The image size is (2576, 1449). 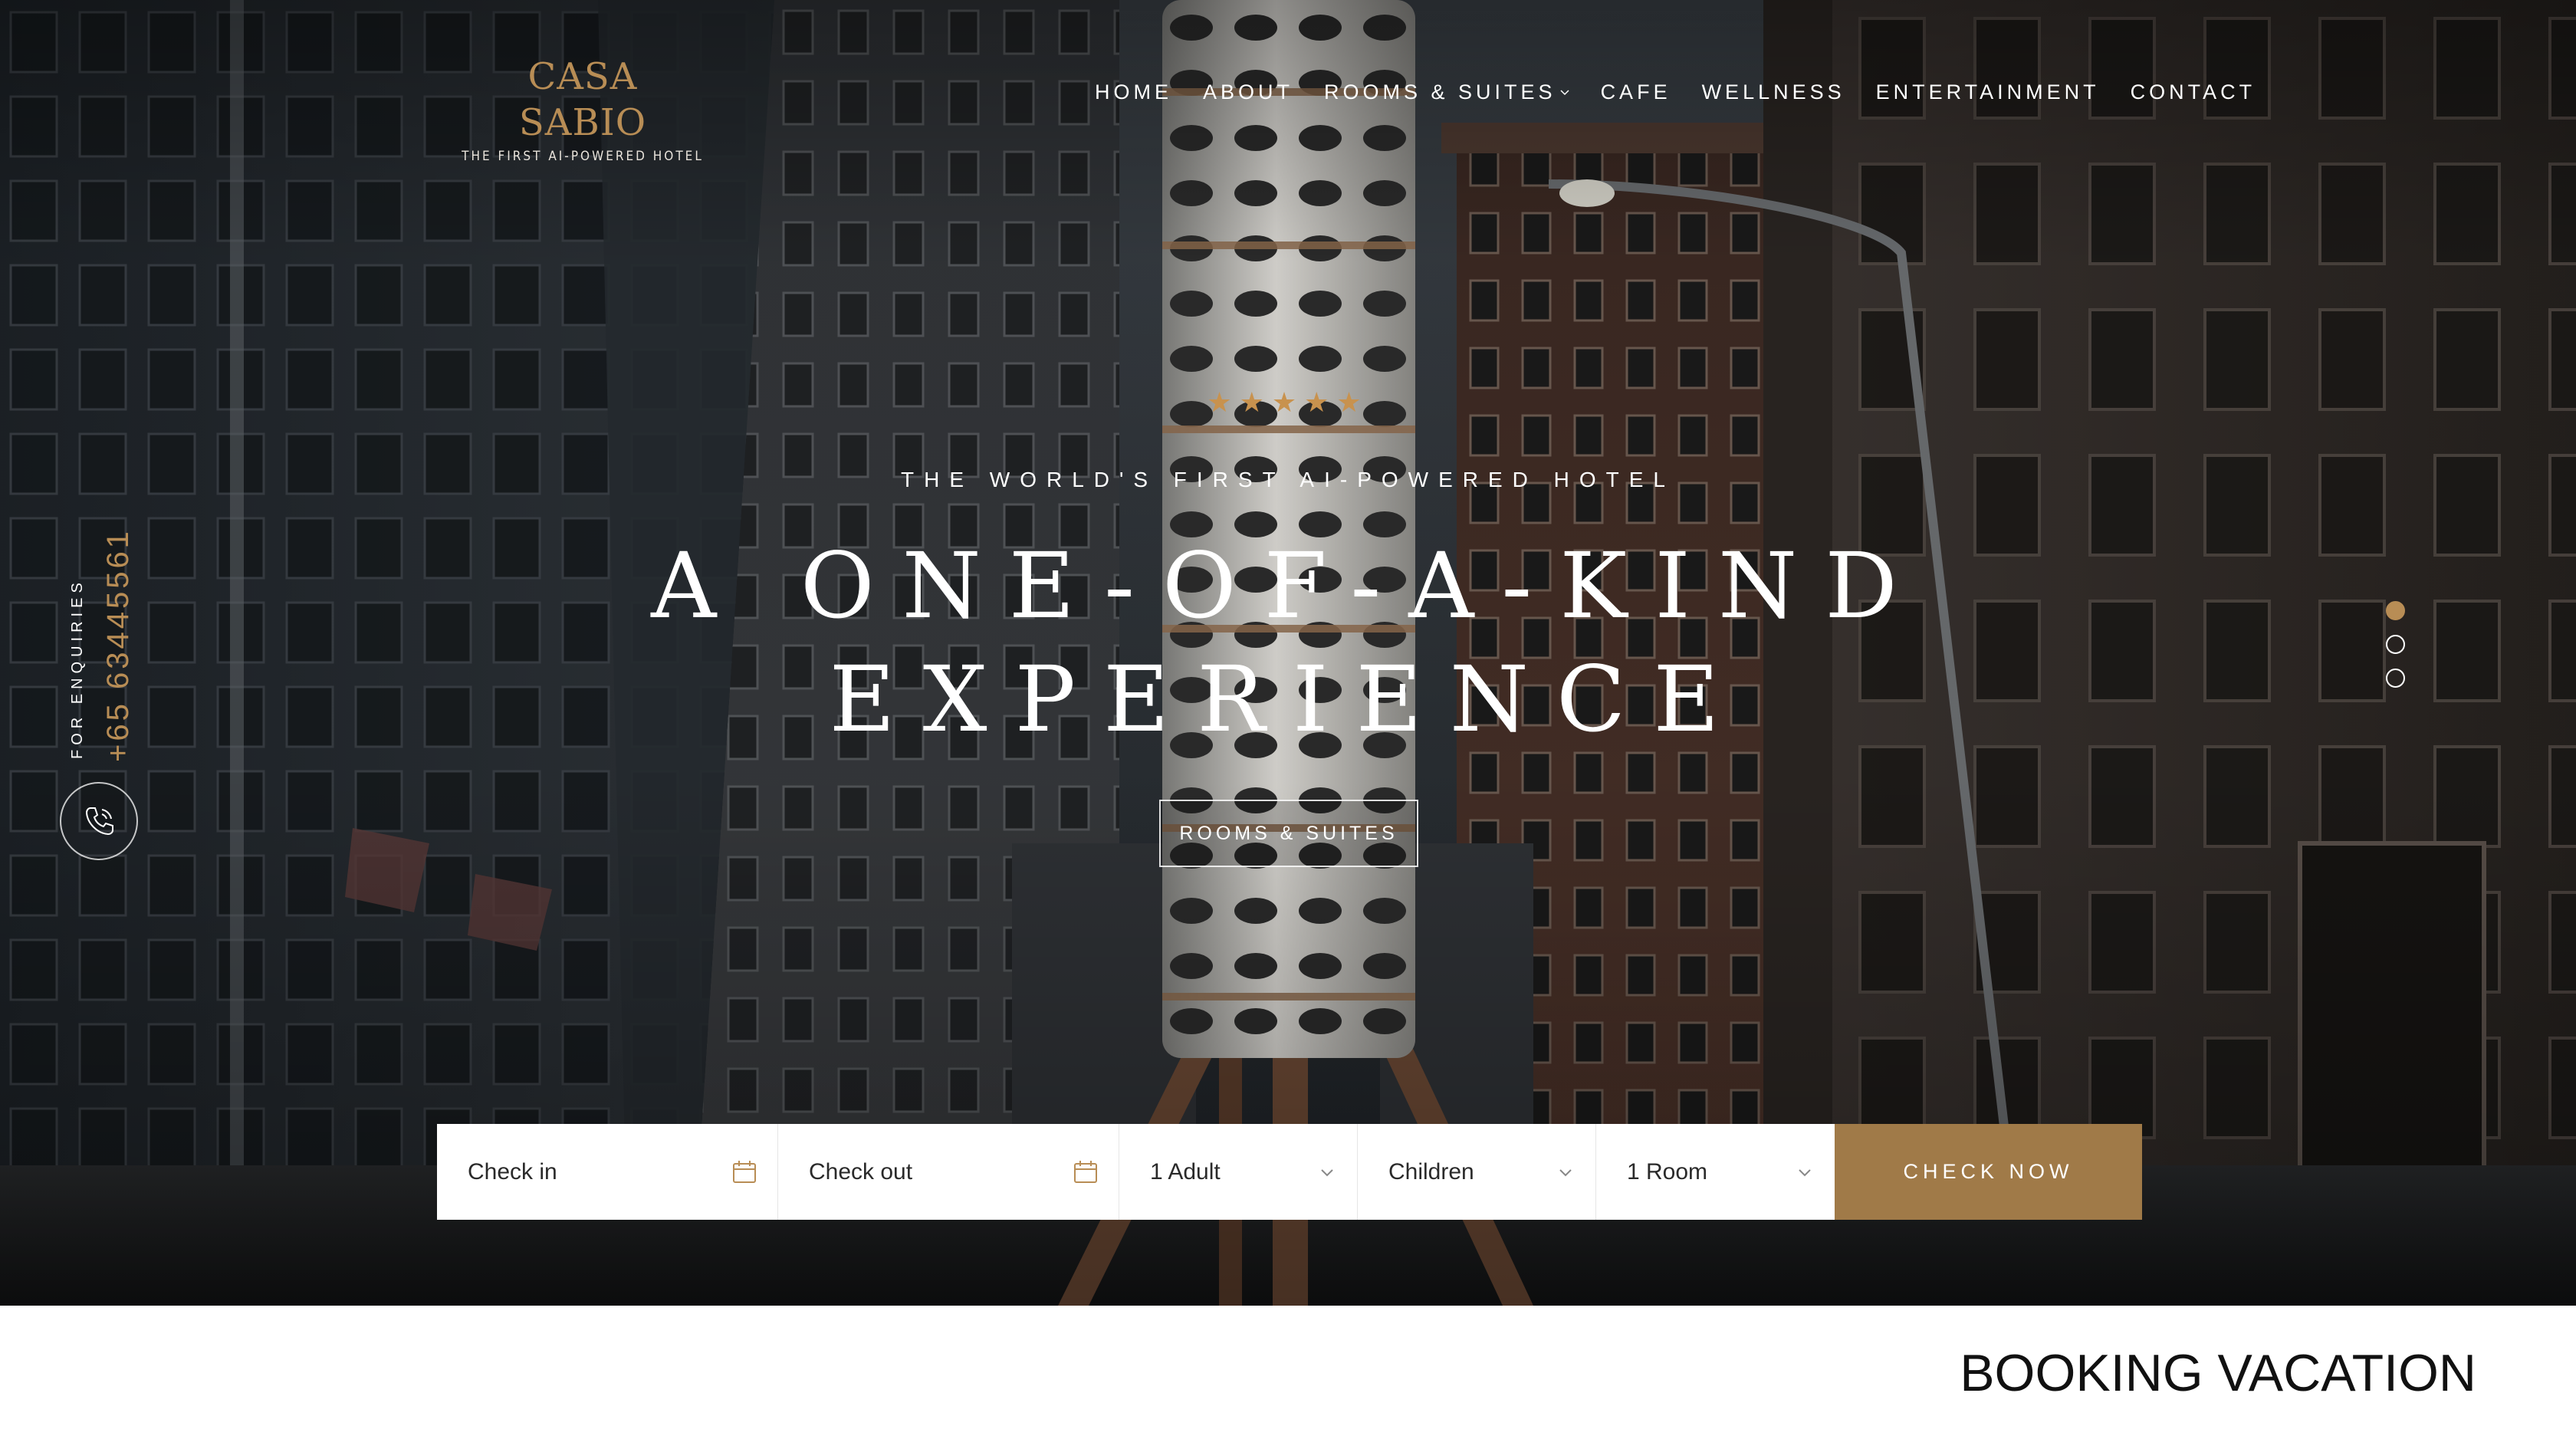 I want to click on section-title: BOOKING VACATION, so click(x=2218, y=1373).